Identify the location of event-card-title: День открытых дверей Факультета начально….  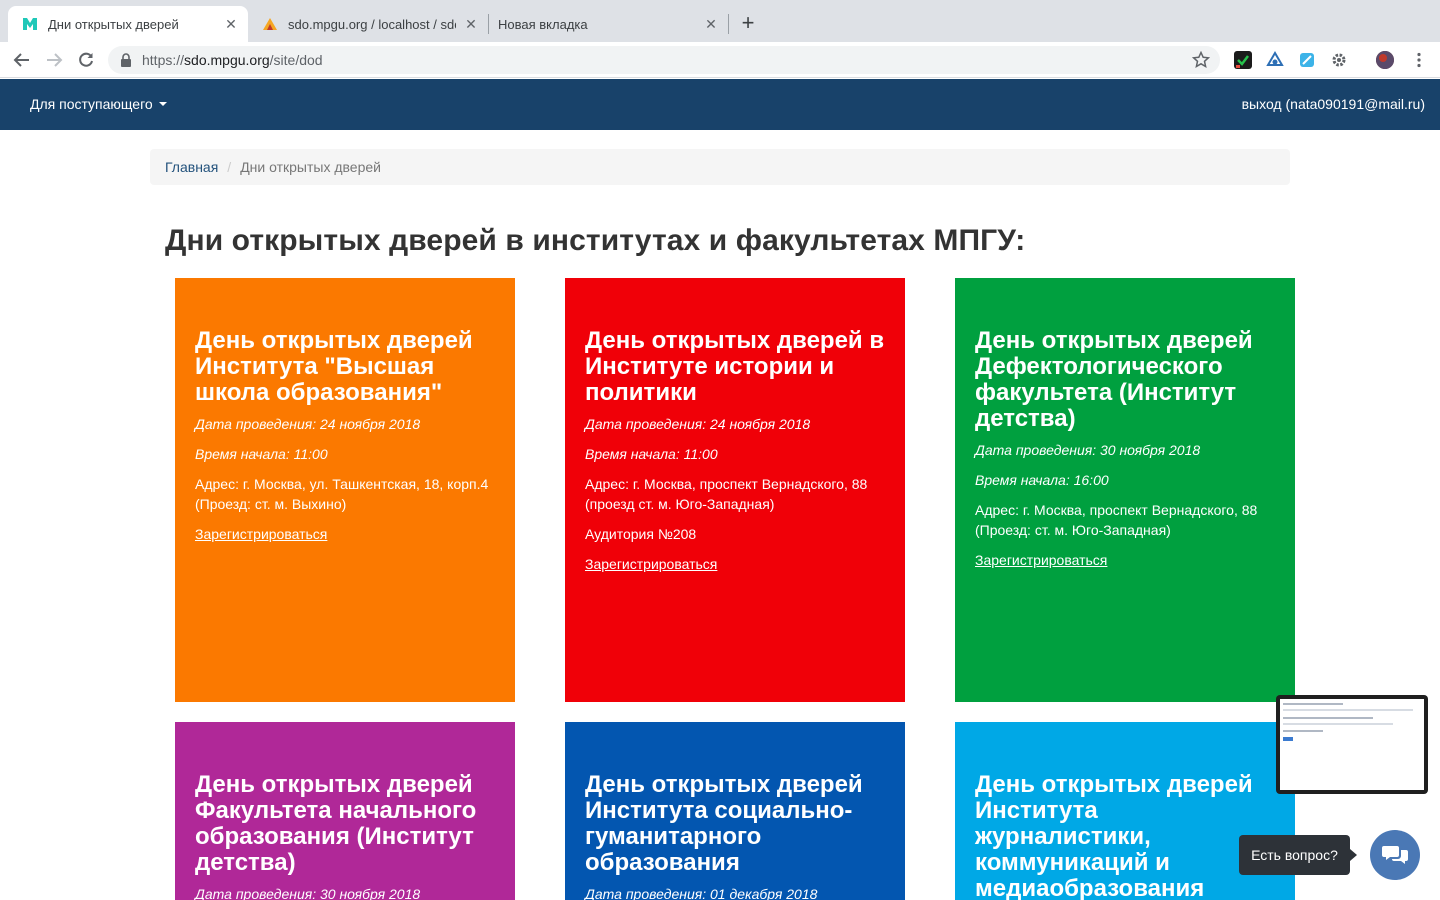
(336, 823).